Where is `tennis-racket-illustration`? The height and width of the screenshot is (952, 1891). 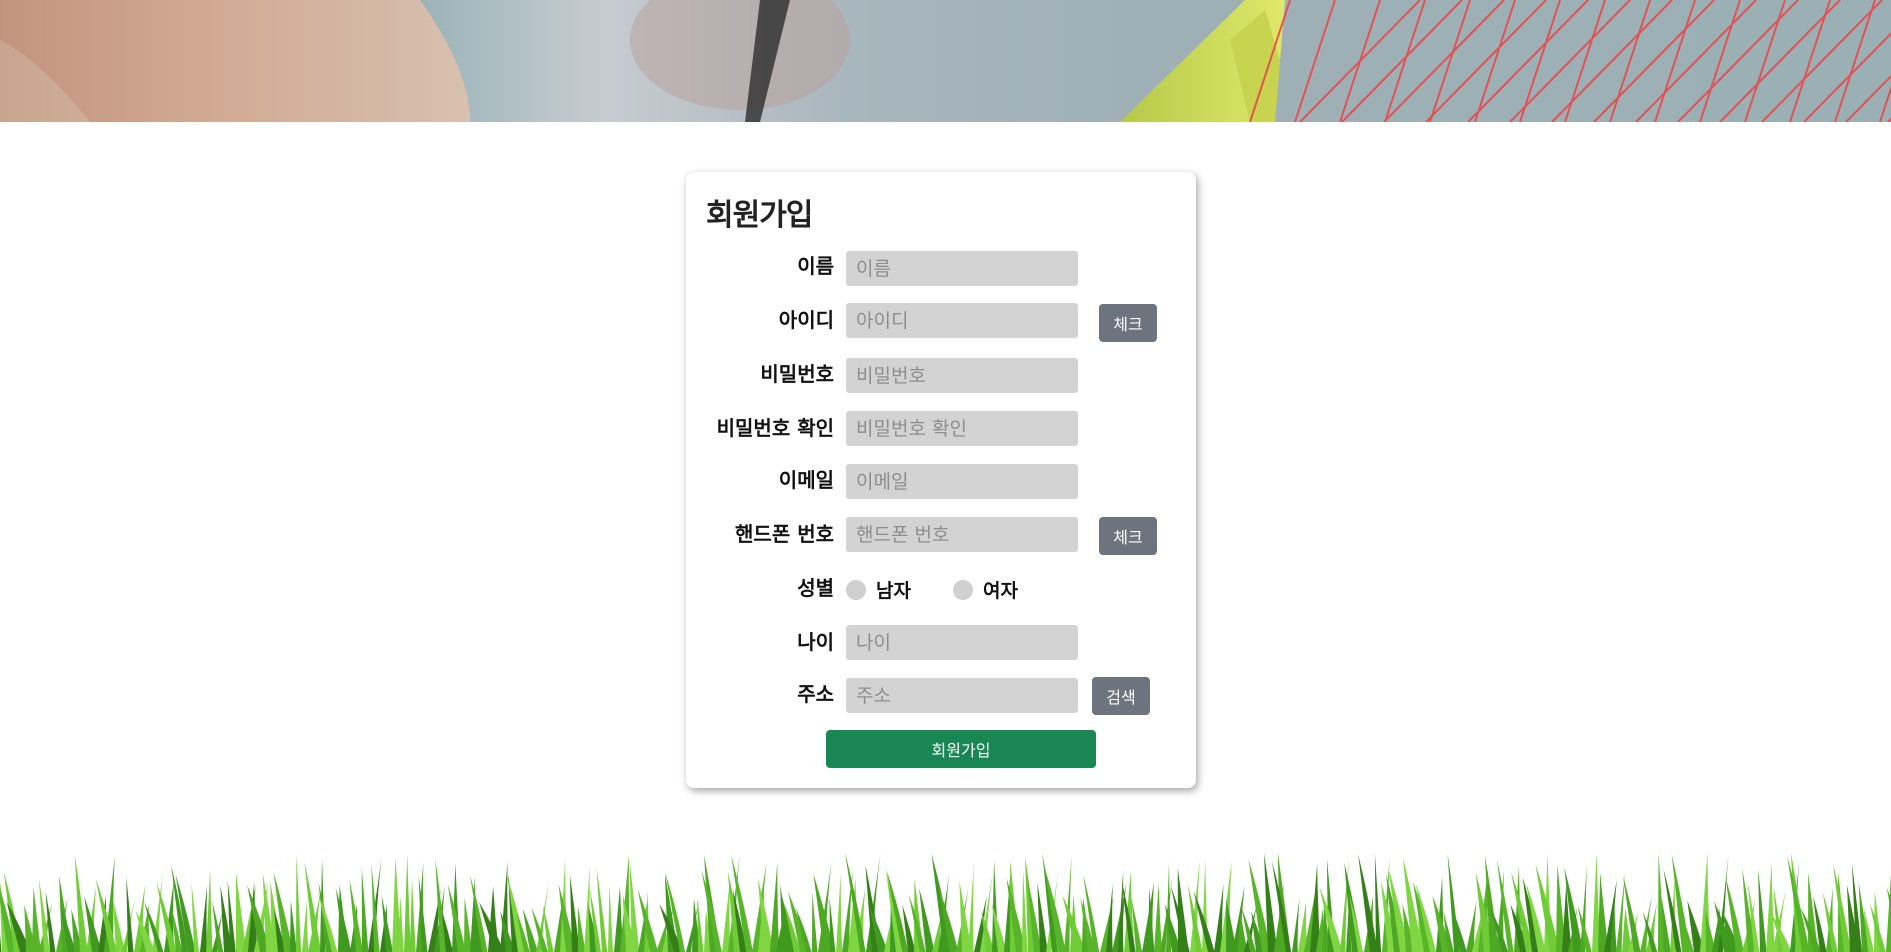 tennis-racket-illustration is located at coordinates (945, 61).